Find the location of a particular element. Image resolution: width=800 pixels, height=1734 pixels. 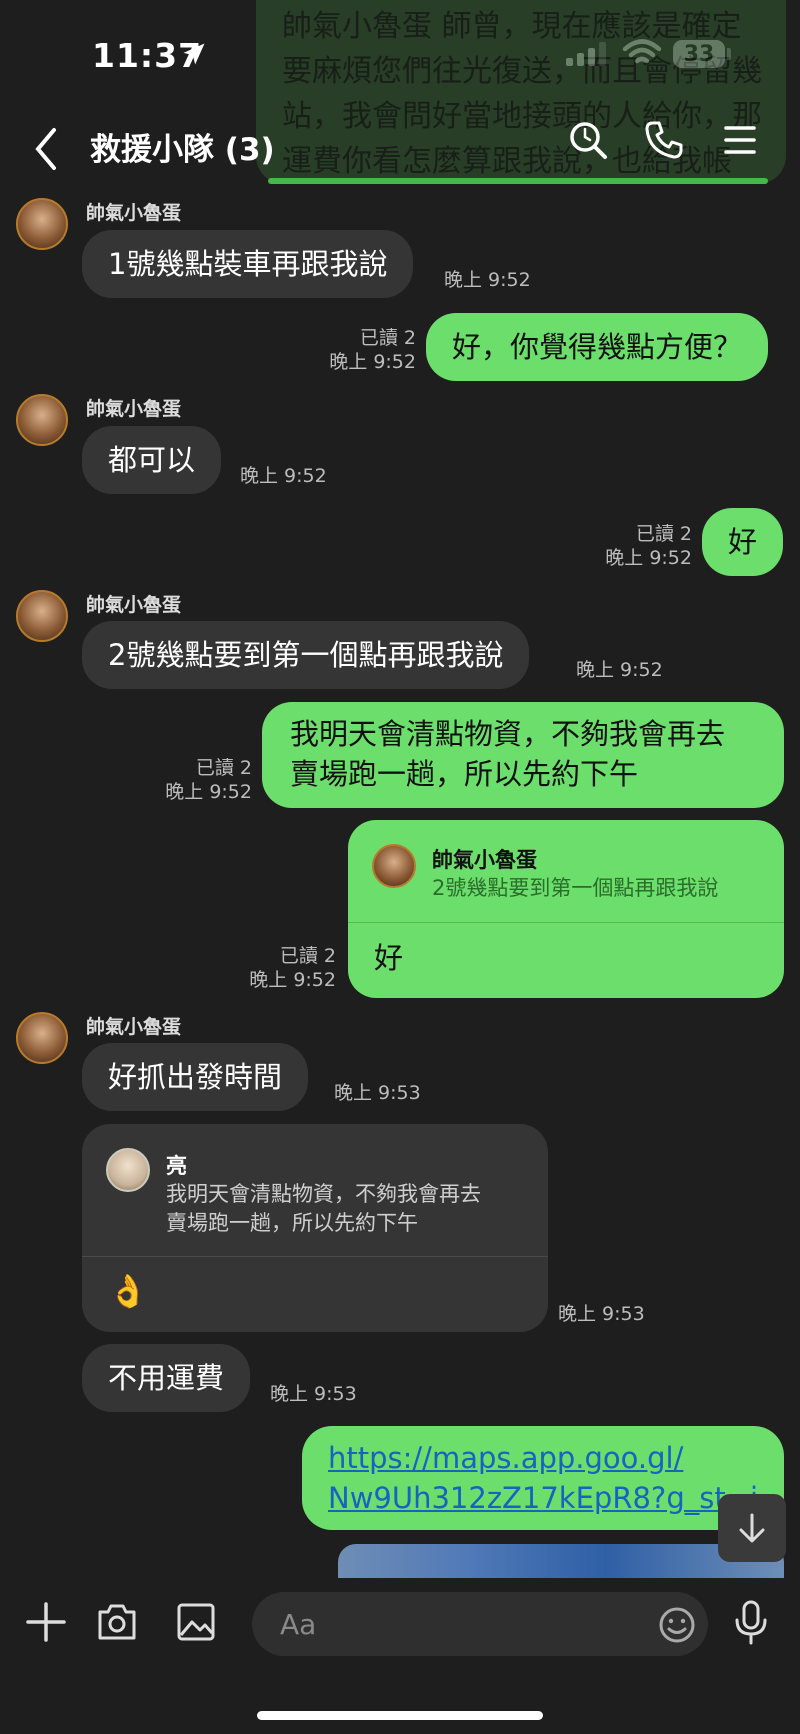

message-bubble: 1號幾點裝車再跟我說 is located at coordinates (248, 264).